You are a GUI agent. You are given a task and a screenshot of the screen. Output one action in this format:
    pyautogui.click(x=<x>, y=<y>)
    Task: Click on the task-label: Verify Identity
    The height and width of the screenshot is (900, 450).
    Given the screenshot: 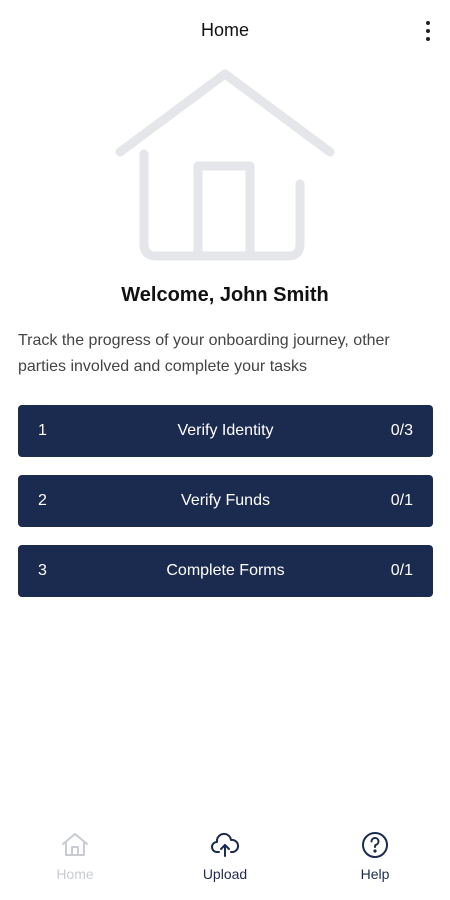 What is the action you would take?
    pyautogui.click(x=225, y=430)
    